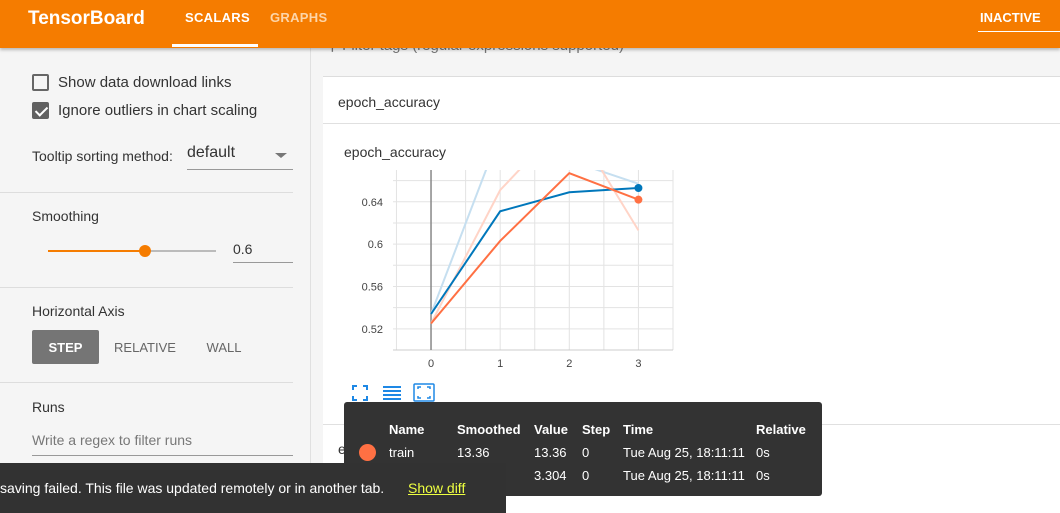  I want to click on status-underline, so click(1019, 31).